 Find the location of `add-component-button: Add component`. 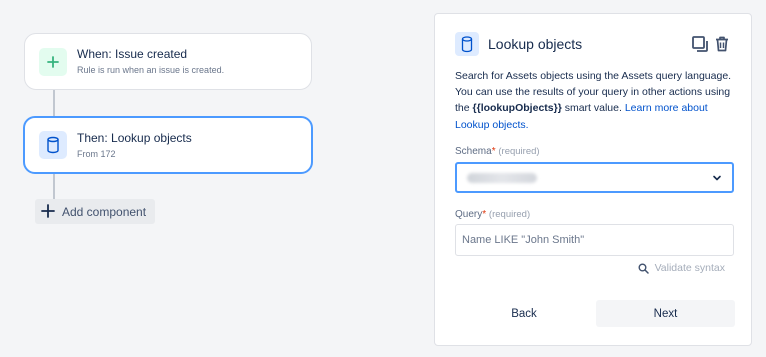

add-component-button: Add component is located at coordinates (95, 211).